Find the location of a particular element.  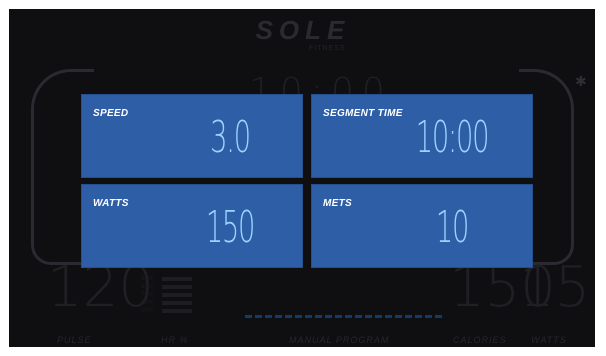

mets-panel: METS 10 is located at coordinates (422, 226).